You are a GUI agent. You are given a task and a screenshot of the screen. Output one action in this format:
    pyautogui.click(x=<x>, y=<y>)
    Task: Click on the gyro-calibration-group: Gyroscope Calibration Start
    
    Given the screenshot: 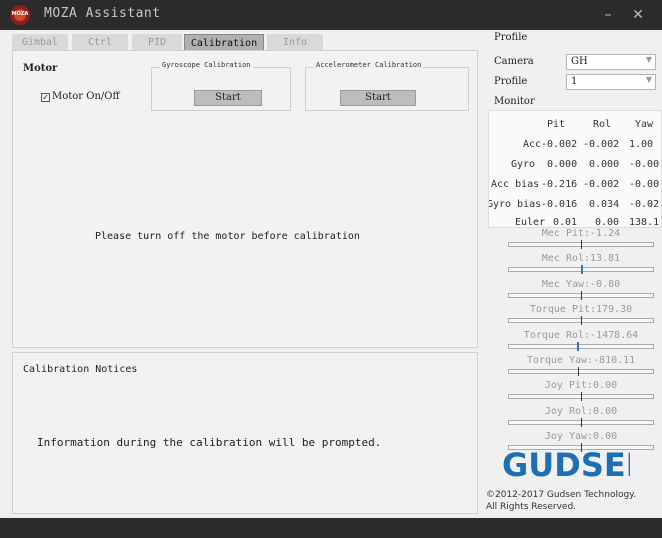 What is the action you would take?
    pyautogui.click(x=221, y=86)
    